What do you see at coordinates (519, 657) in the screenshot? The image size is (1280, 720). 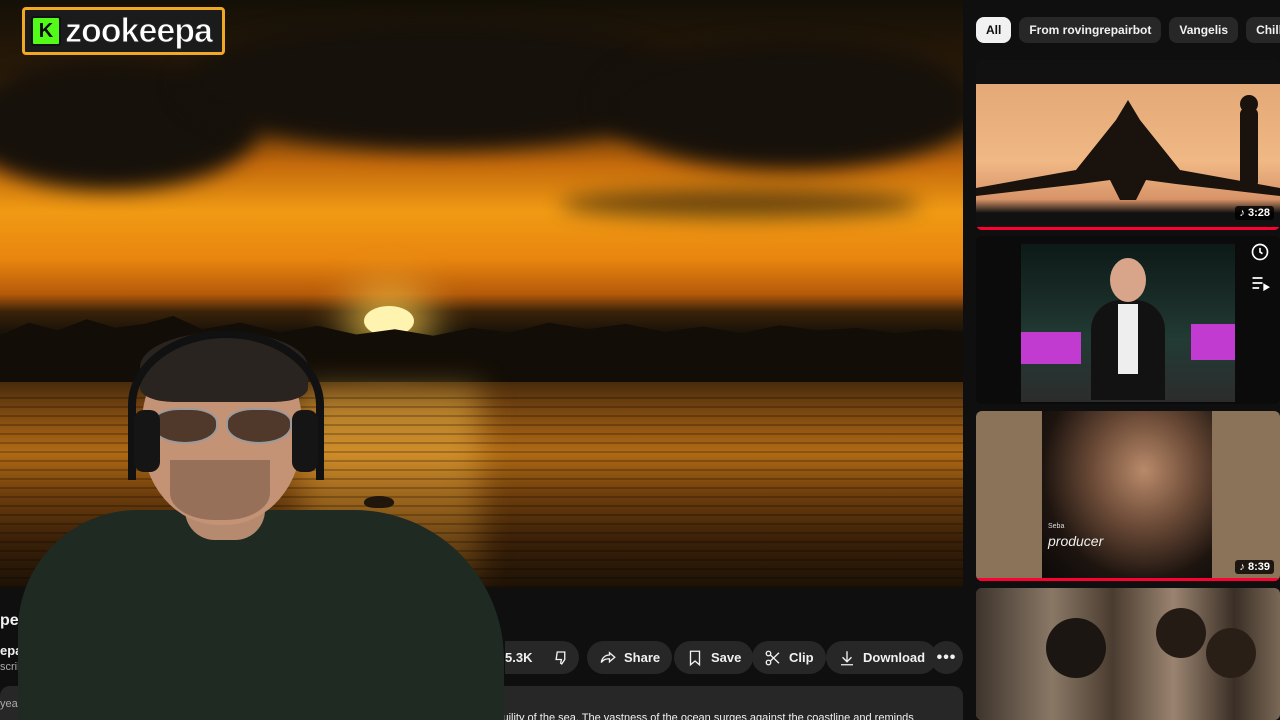 I see `like-count-label: 5.3K` at bounding box center [519, 657].